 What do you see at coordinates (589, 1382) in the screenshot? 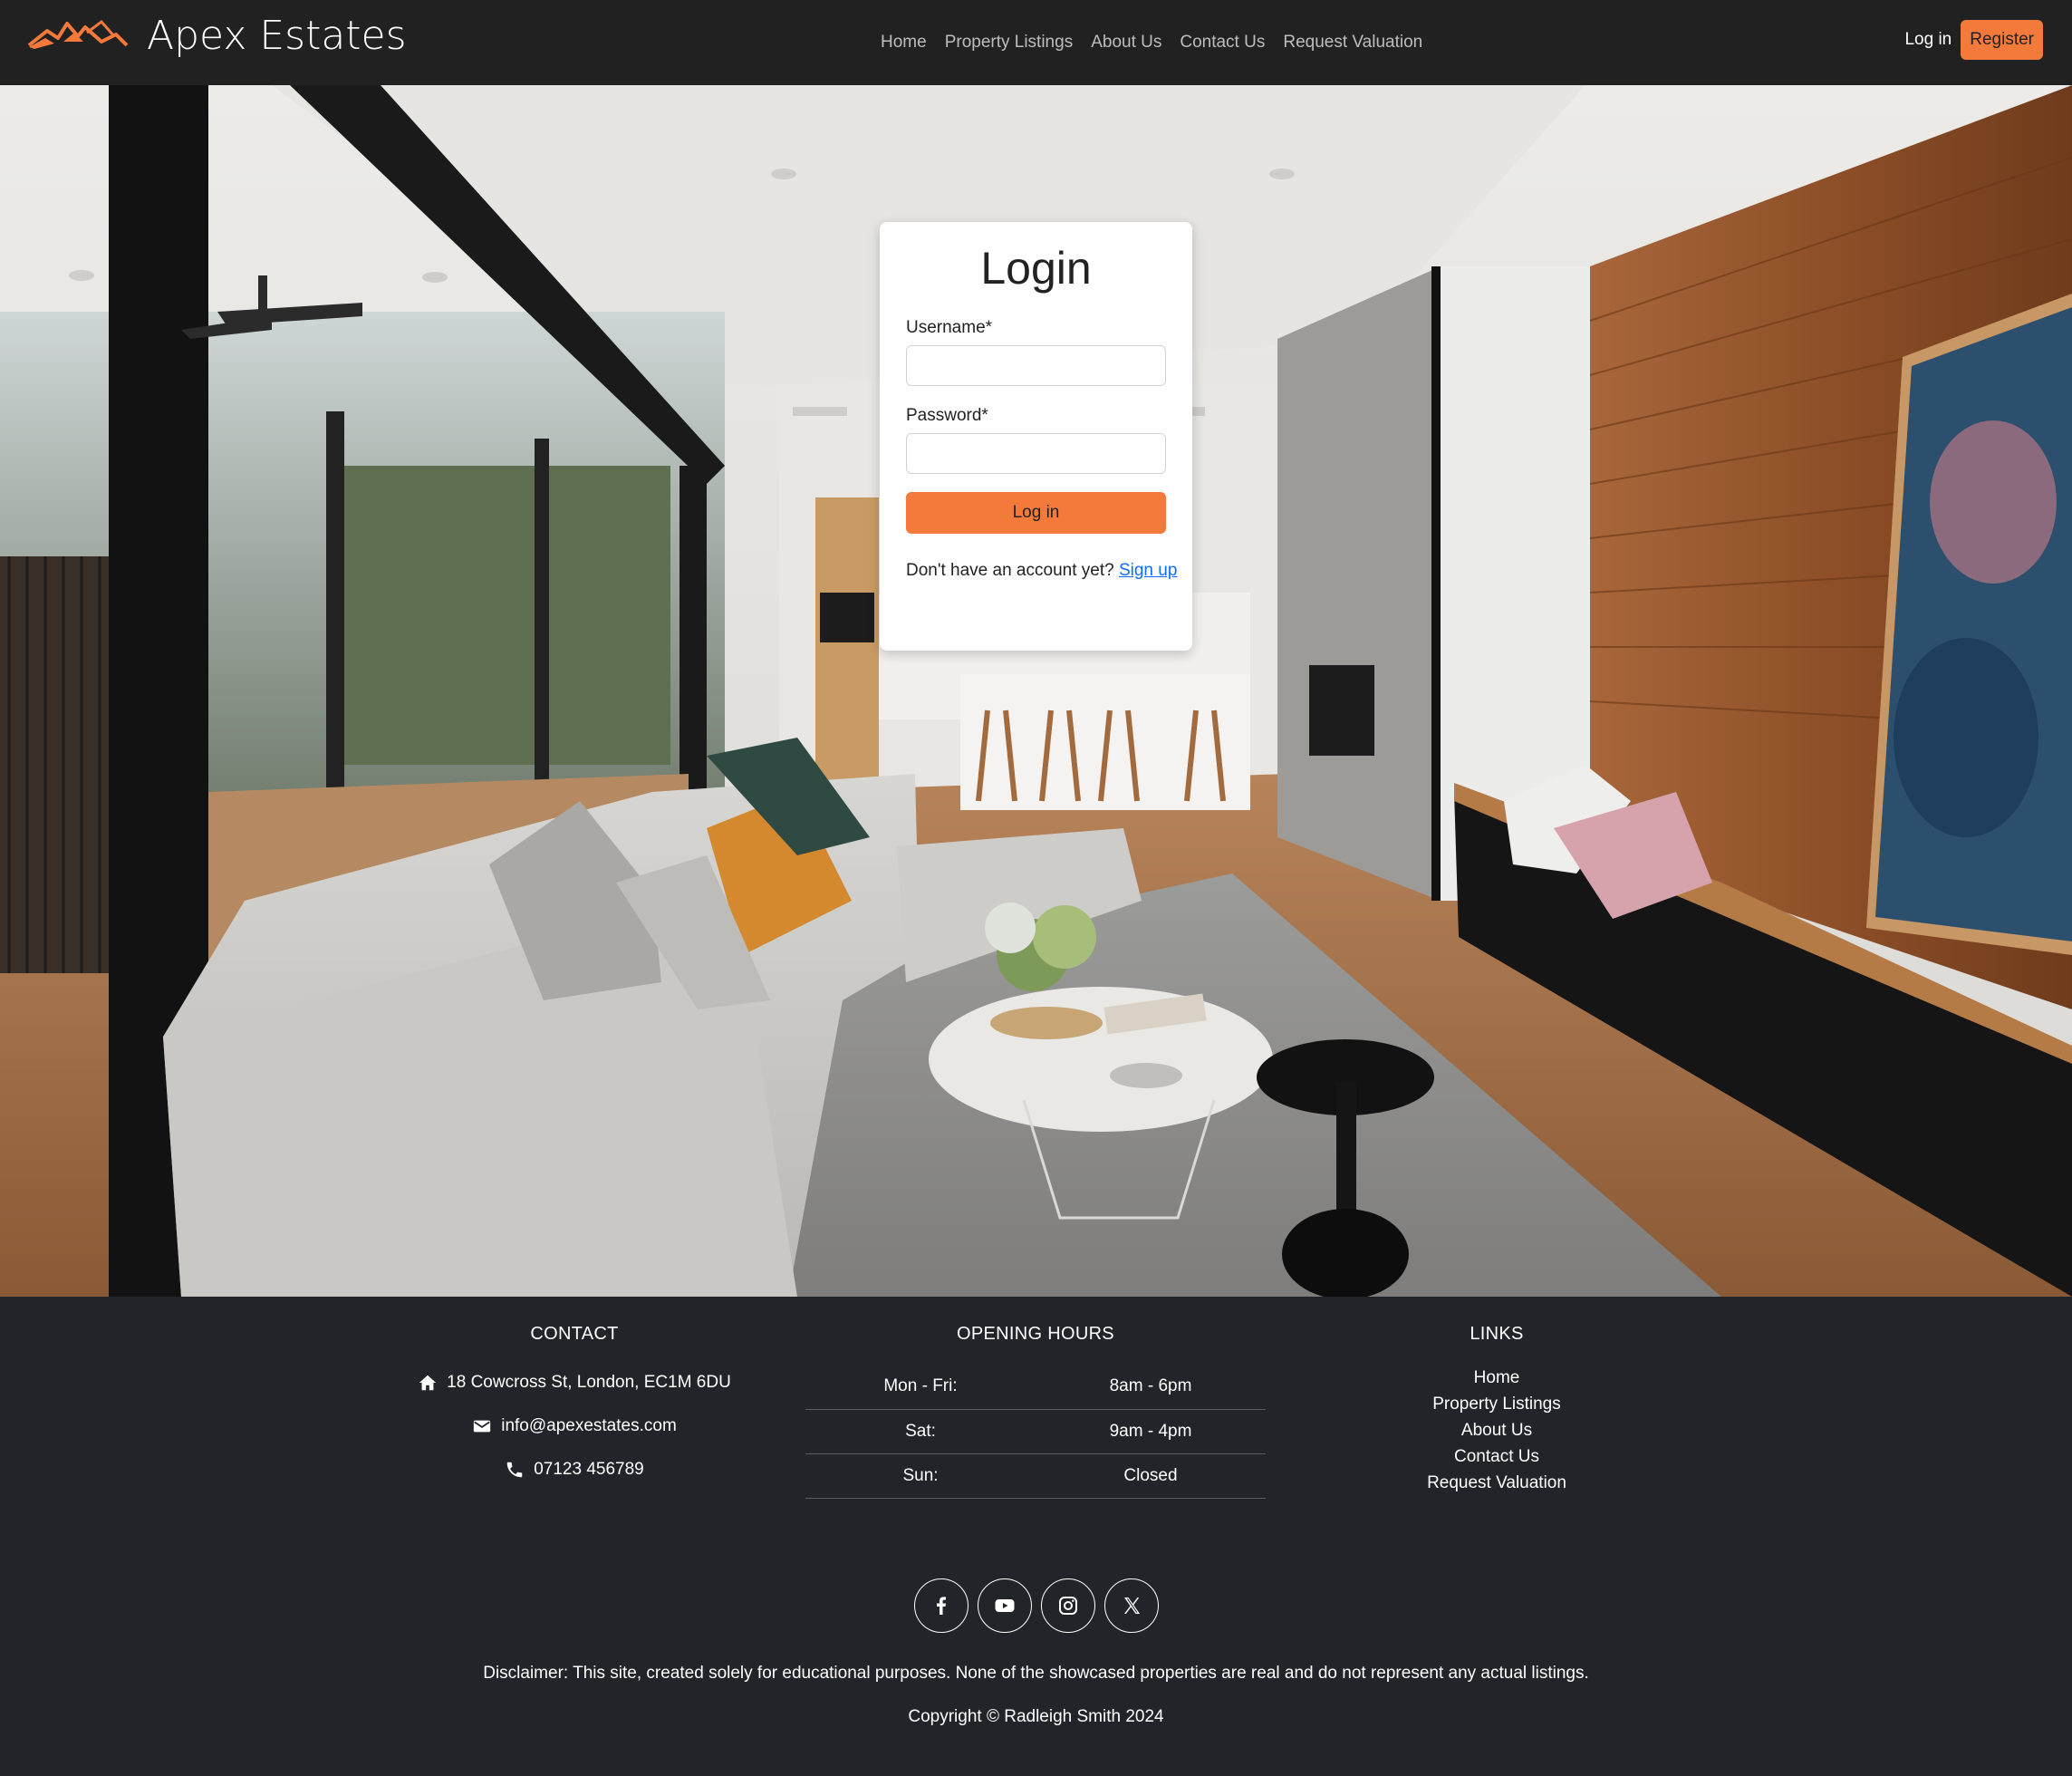
I see `contact-address-text: 18 Cowcross St, London, EC1M 6DU` at bounding box center [589, 1382].